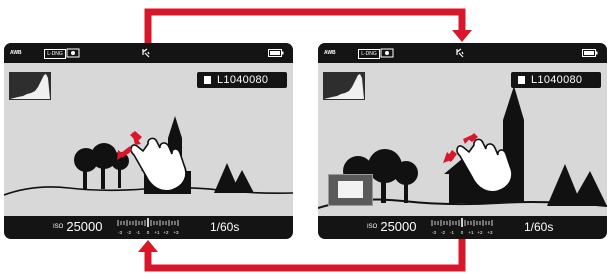 This screenshot has width=611, height=280. I want to click on zoom-viewport-indicator, so click(350, 189).